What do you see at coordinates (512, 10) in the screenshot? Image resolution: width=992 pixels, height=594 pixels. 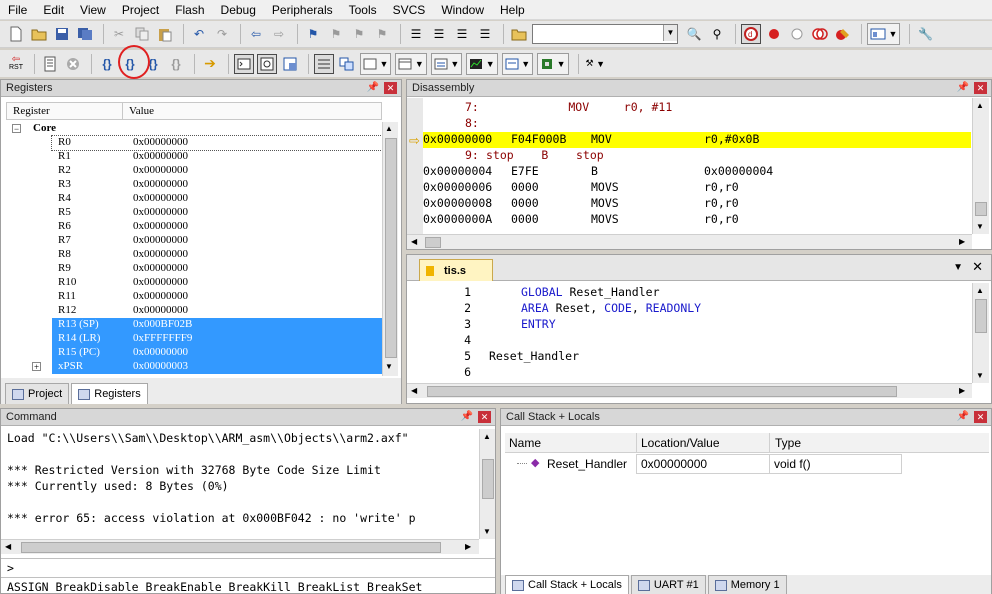 I see `menu-help: Help` at bounding box center [512, 10].